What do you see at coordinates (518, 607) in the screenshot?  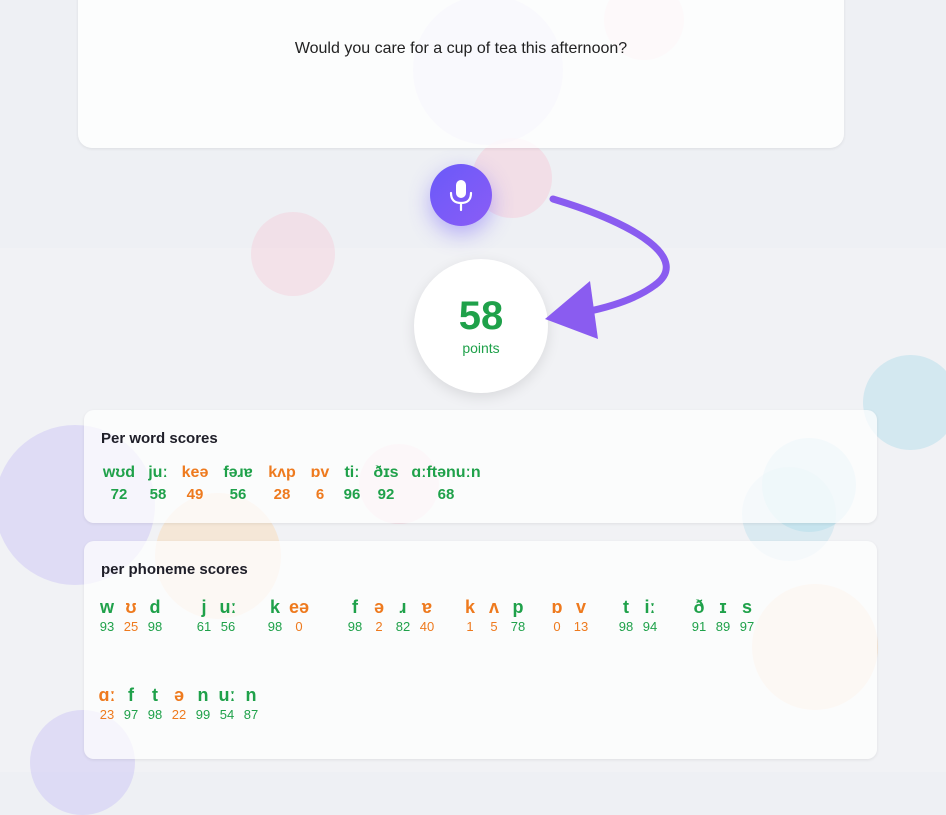 I see `phoneme-symbol: p` at bounding box center [518, 607].